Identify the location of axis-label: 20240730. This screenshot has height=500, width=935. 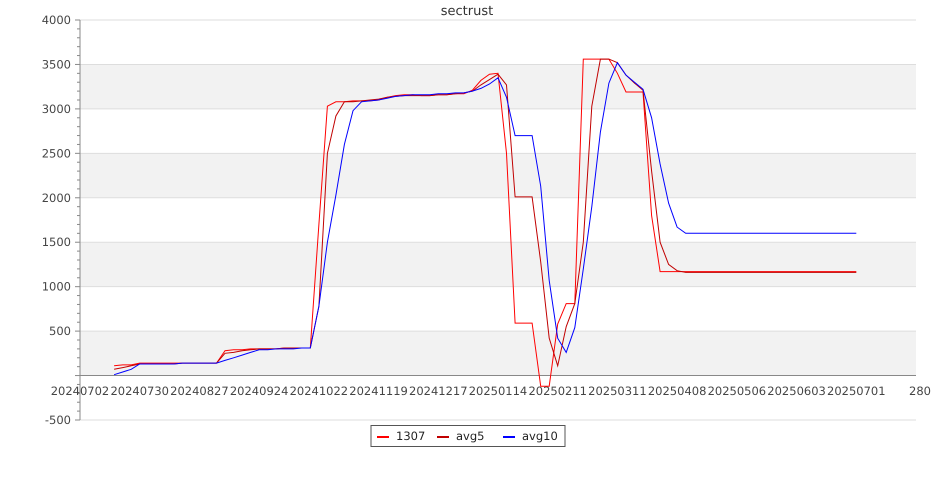
(139, 391).